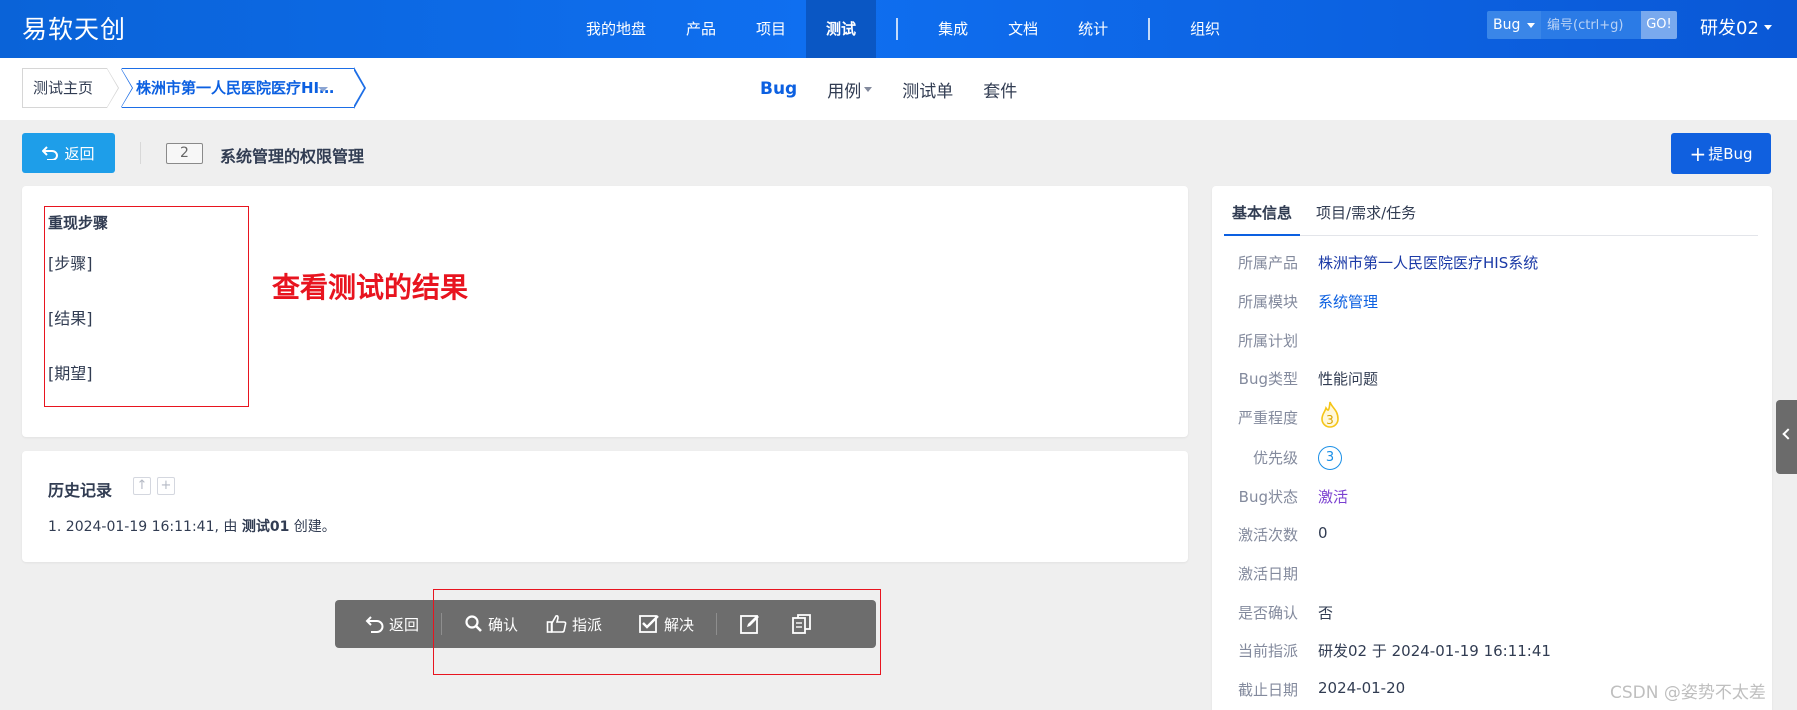  Describe the element at coordinates (1688, 693) in the screenshot. I see `watermark: CSDN @姿势不太差` at that location.